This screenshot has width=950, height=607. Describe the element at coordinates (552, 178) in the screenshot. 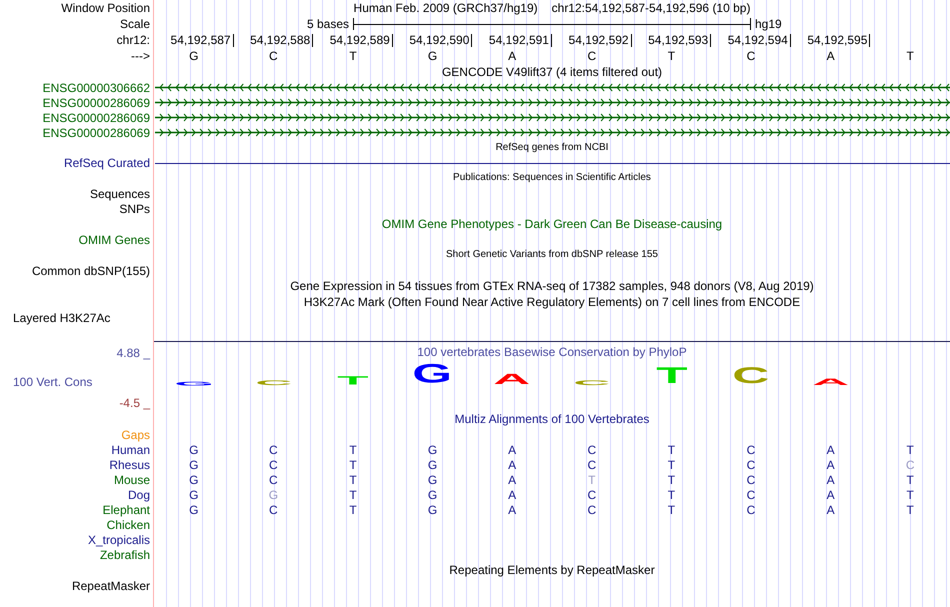

I see `track-title: Publications: Sequences in Scientific Articles` at that location.